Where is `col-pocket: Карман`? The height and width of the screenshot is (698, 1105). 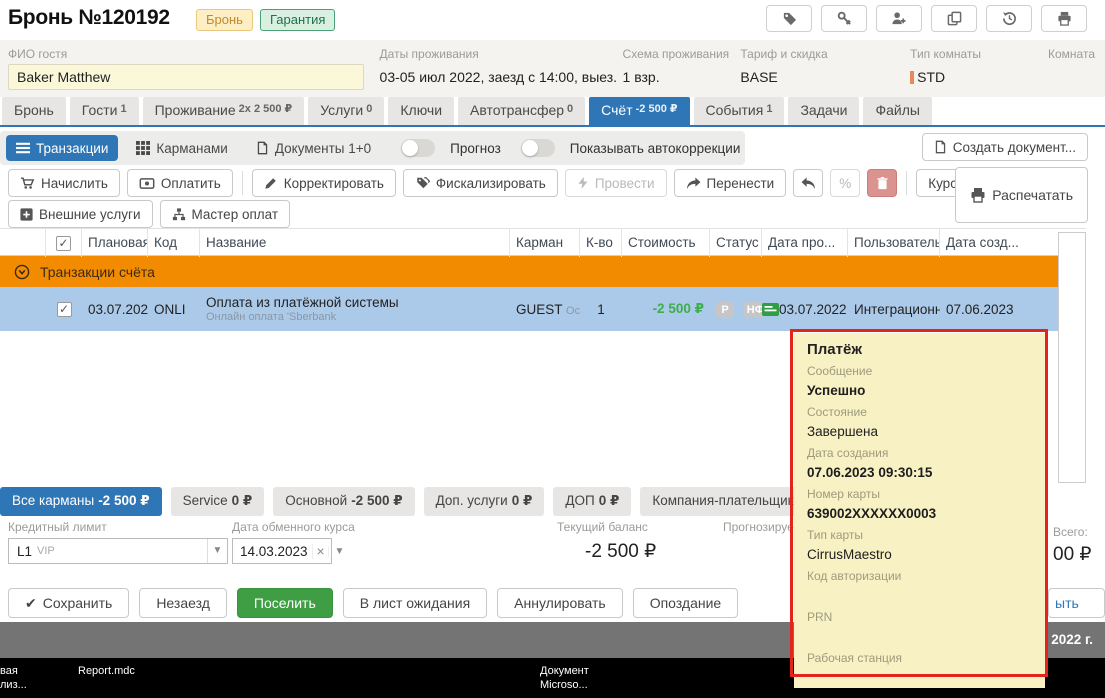
col-pocket: Карман is located at coordinates (545, 243).